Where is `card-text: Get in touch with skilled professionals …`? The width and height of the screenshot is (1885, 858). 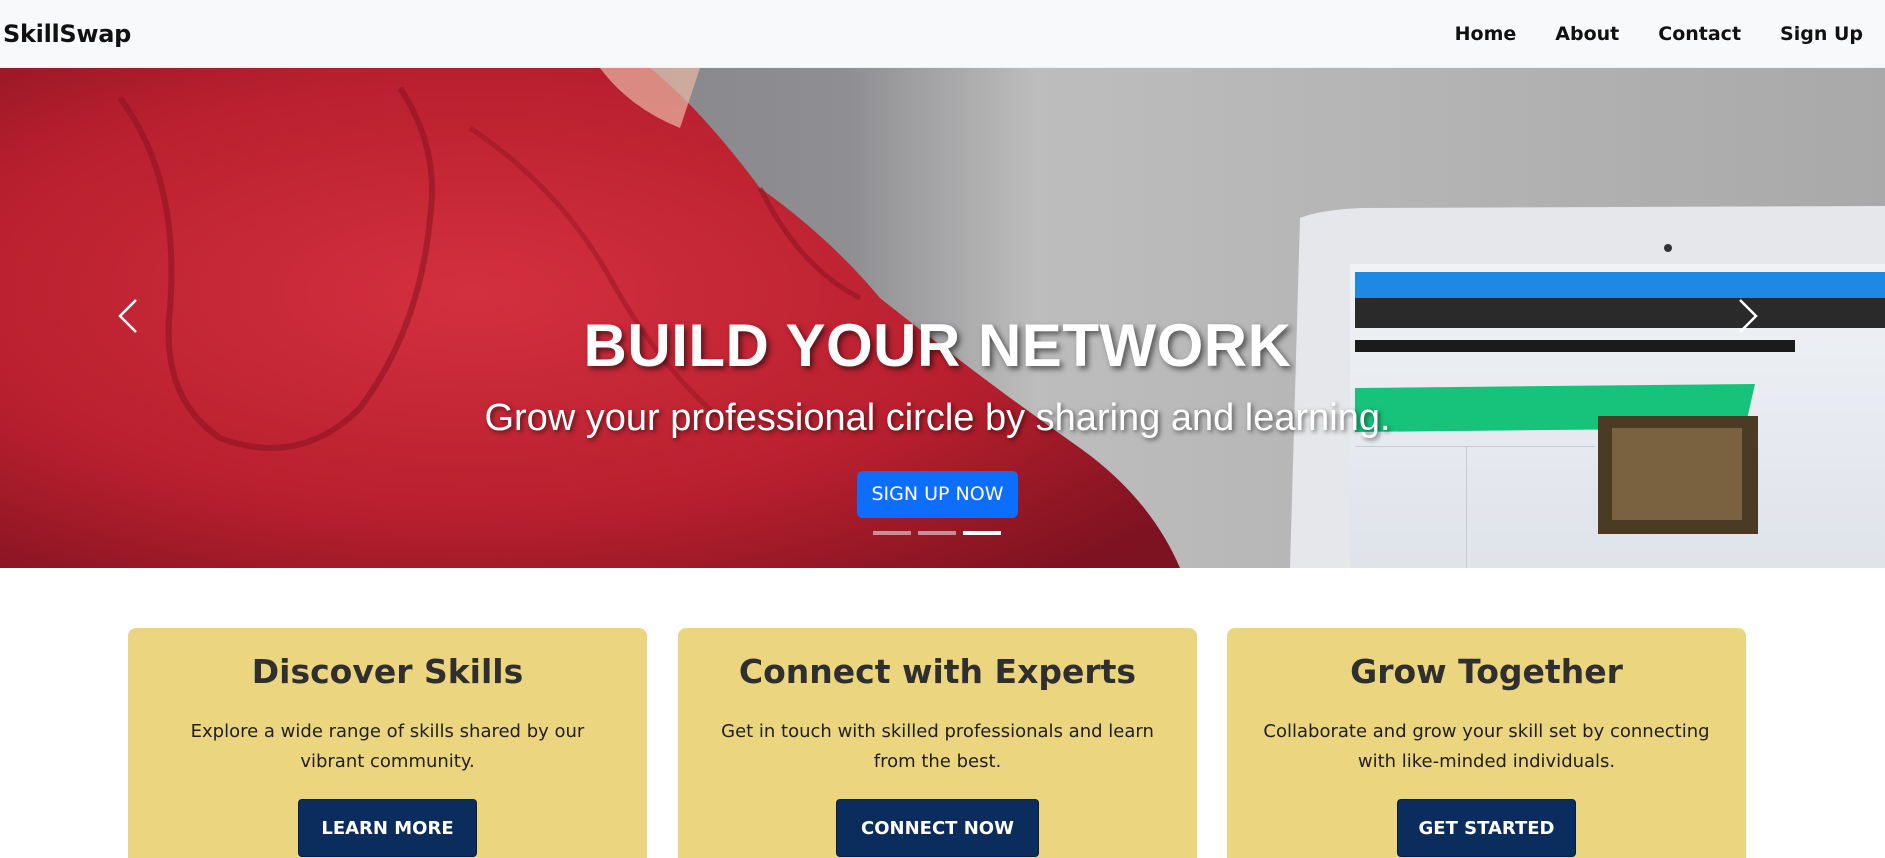 card-text: Get in touch with skilled professionals … is located at coordinates (937, 746).